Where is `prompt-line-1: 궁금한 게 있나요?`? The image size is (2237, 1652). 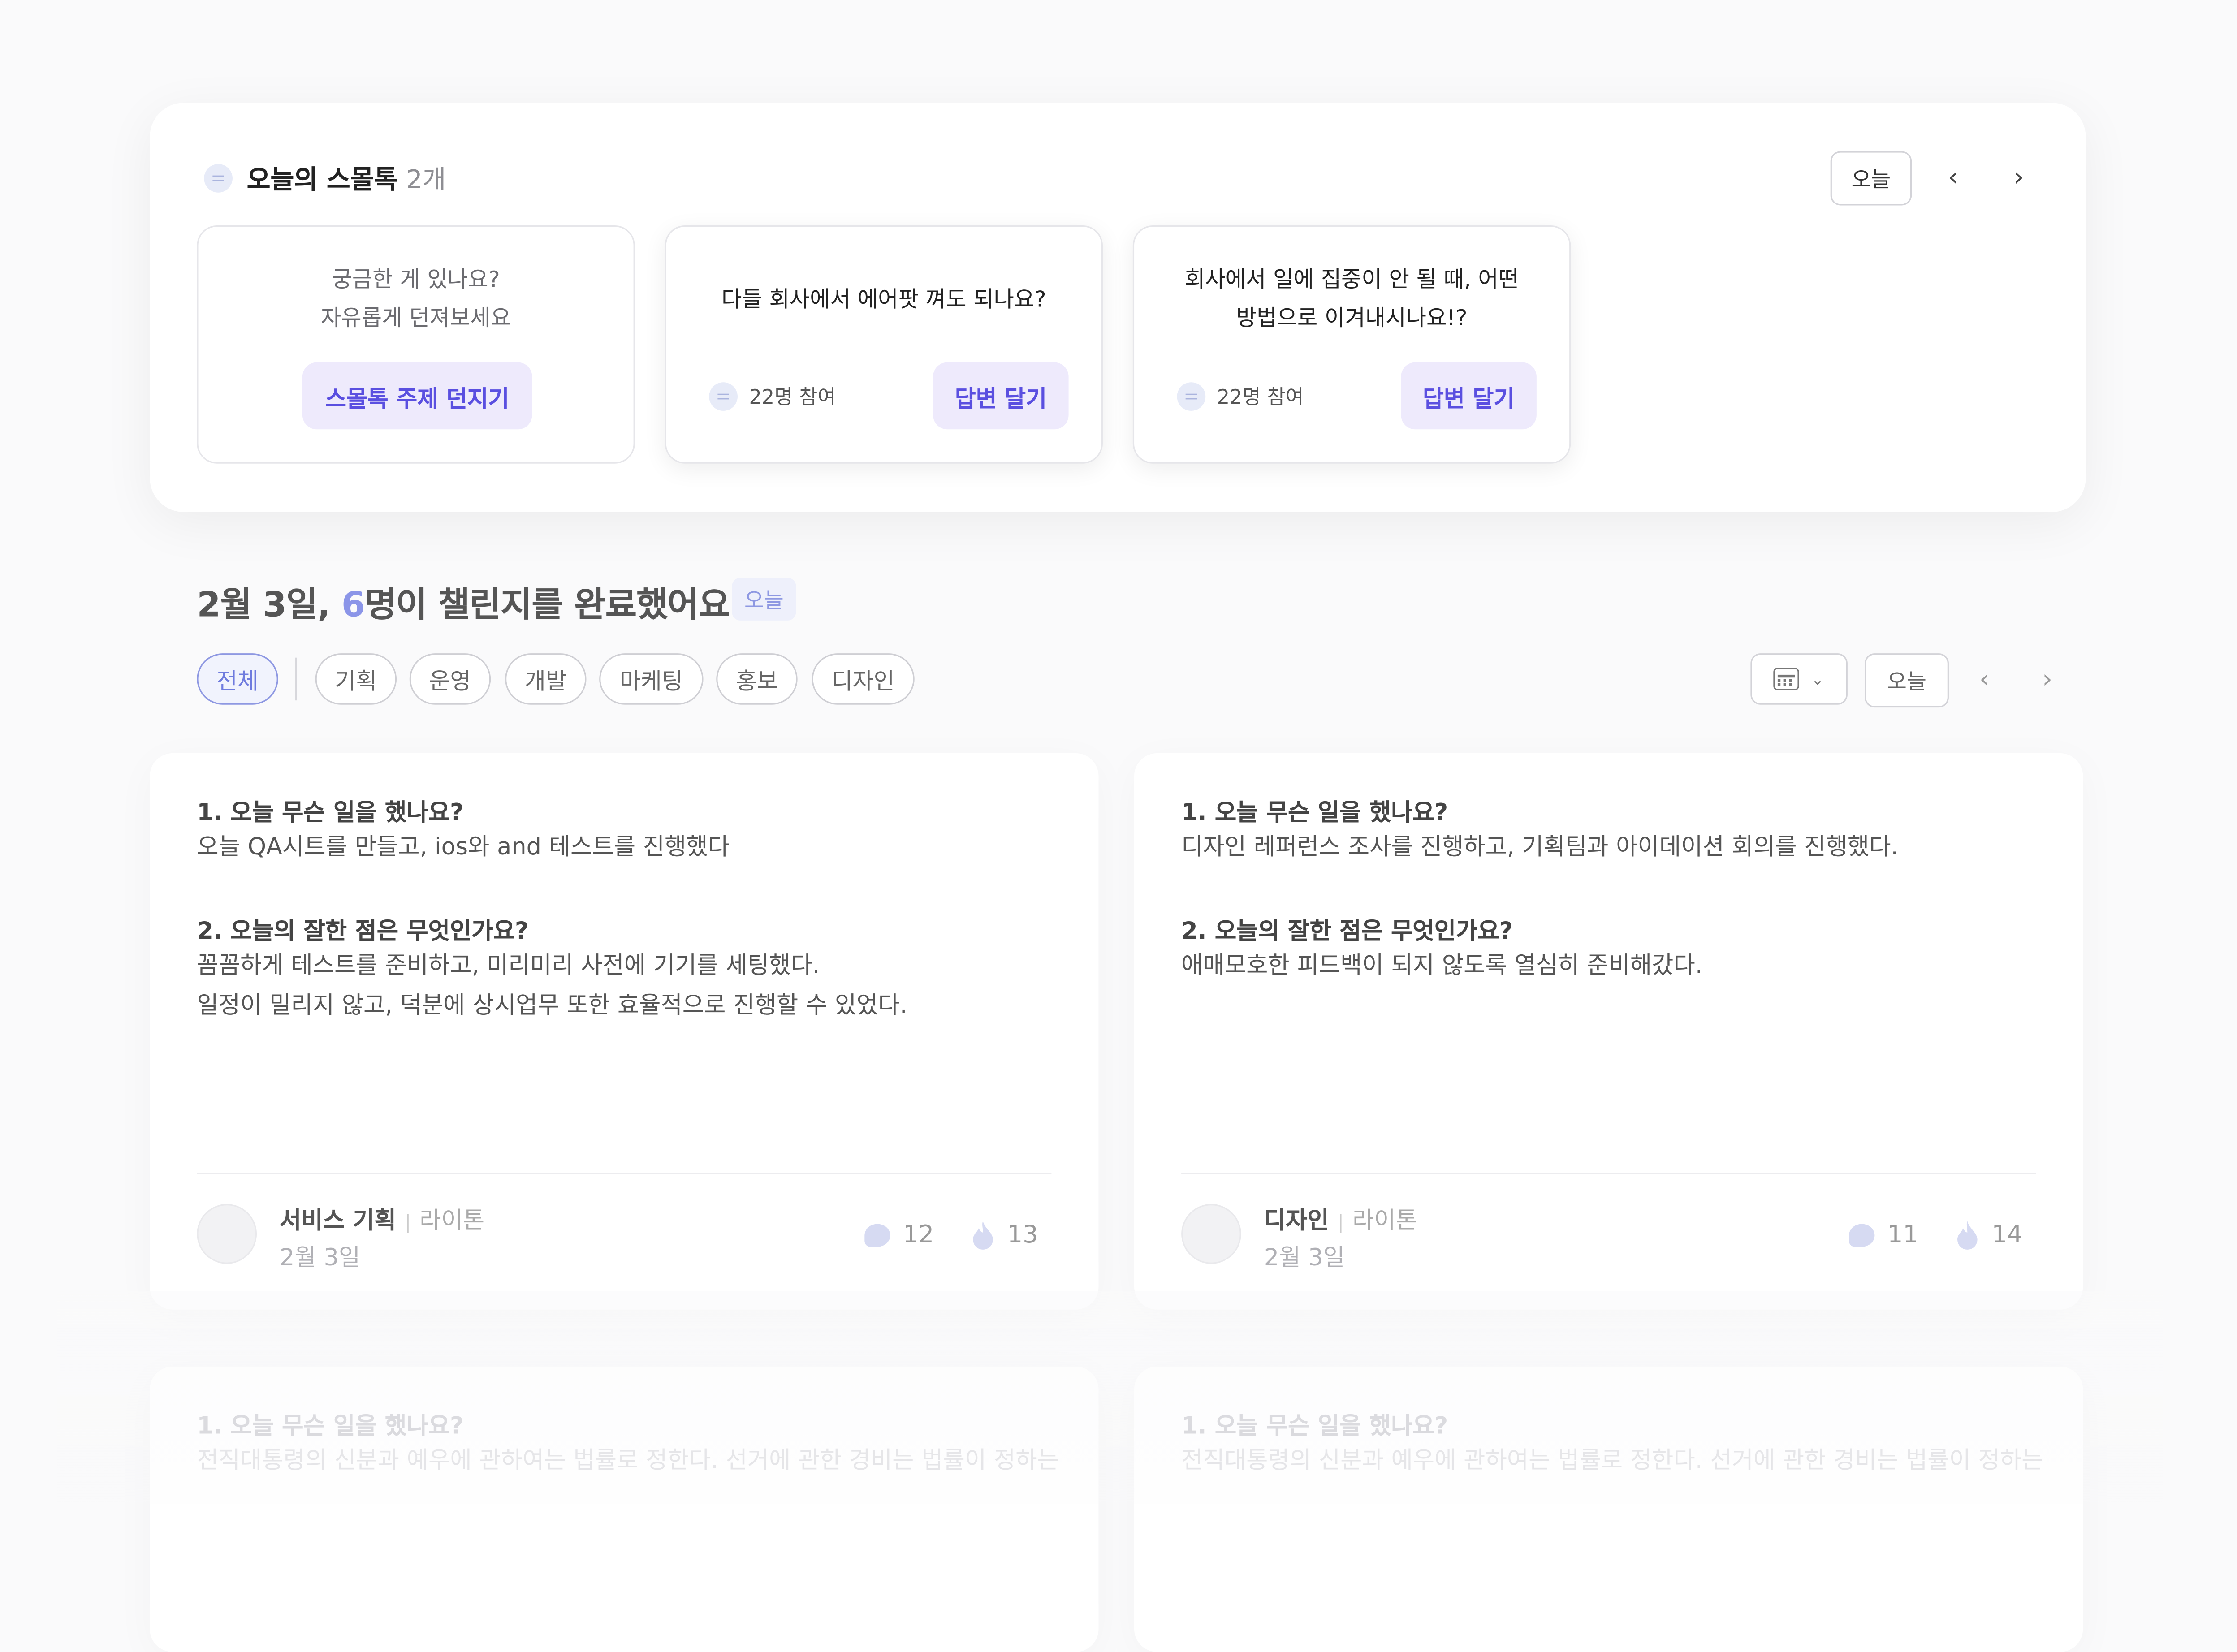
prompt-line-1: 궁금한 게 있나요? is located at coordinates (416, 280).